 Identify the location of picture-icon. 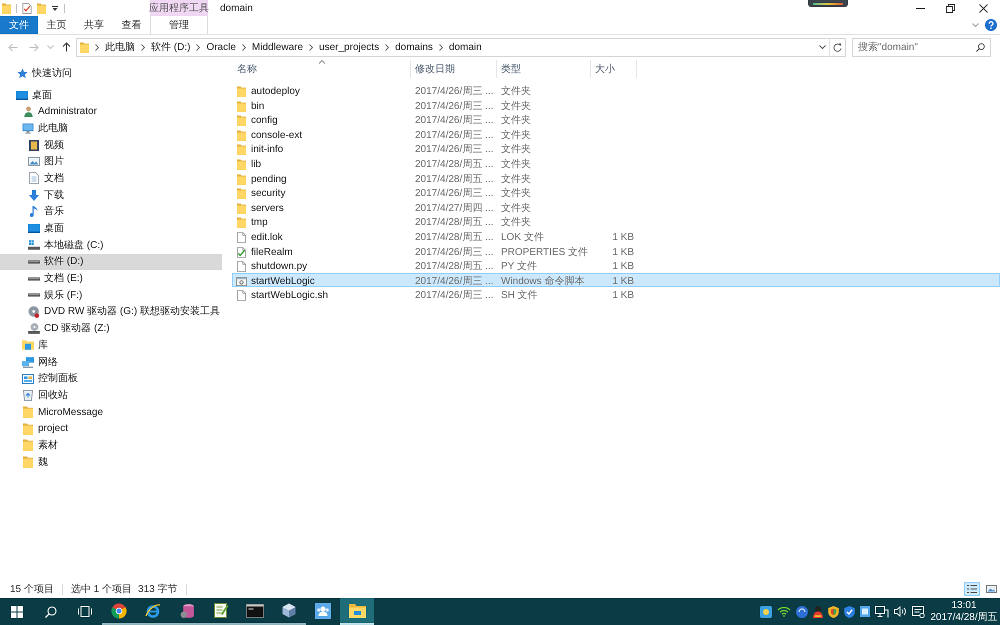
(34, 161).